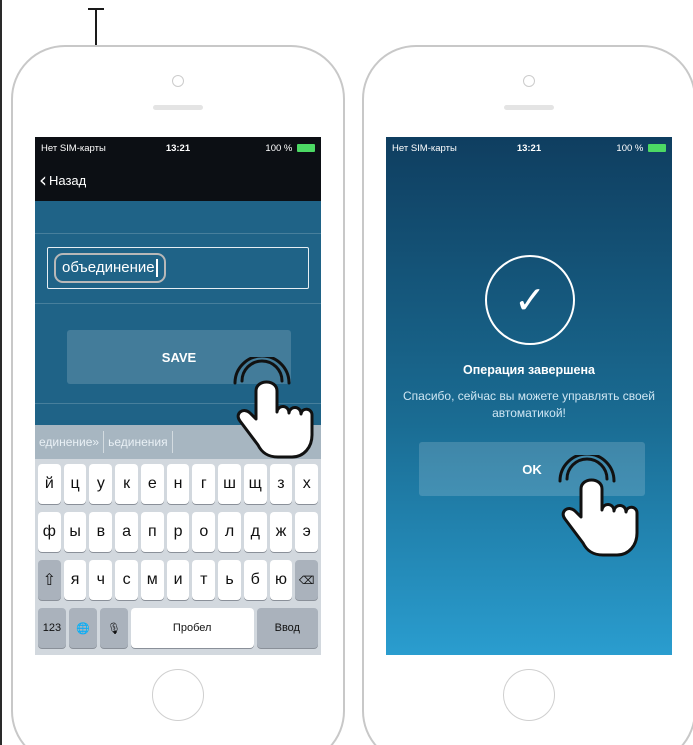  I want to click on key: у, so click(101, 484).